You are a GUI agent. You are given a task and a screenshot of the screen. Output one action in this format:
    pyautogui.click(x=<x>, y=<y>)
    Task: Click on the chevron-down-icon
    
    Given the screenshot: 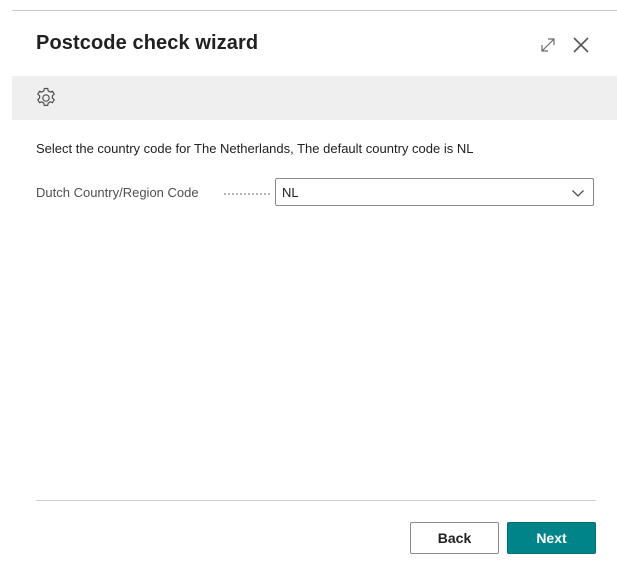 What is the action you would take?
    pyautogui.click(x=578, y=193)
    